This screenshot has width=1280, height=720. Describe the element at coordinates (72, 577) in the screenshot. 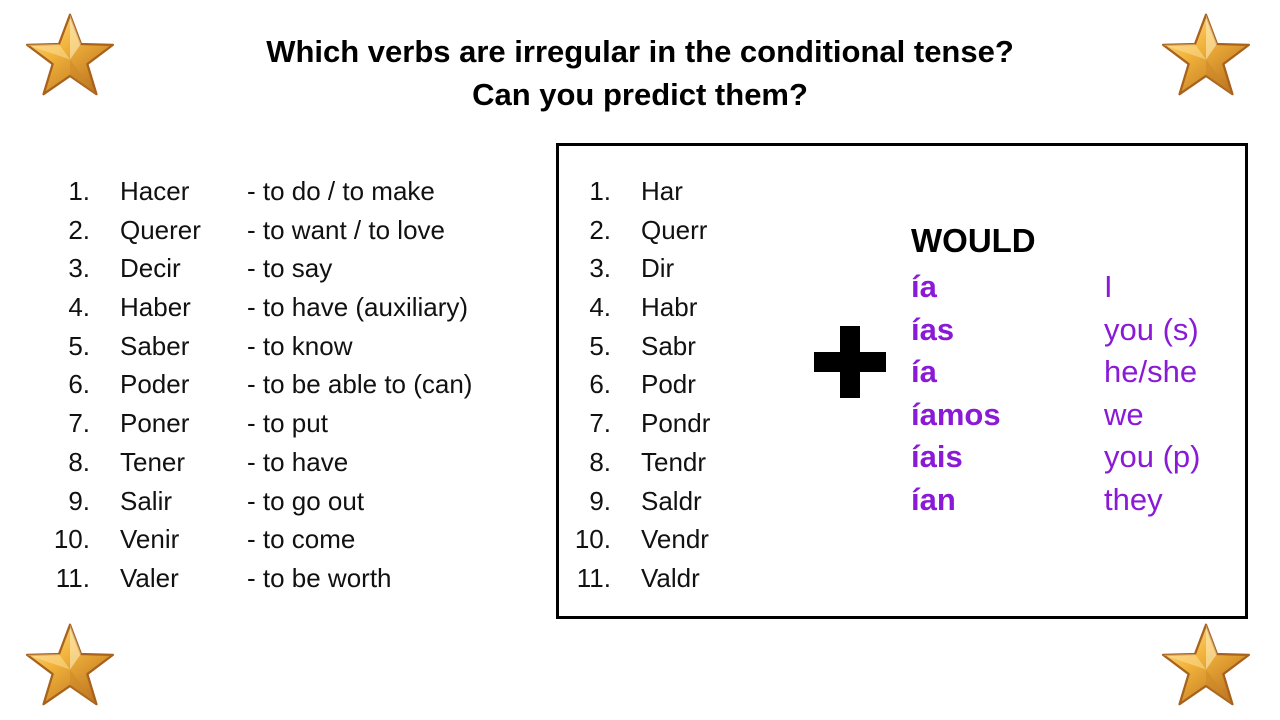

I see `verb-number: 11.` at that location.